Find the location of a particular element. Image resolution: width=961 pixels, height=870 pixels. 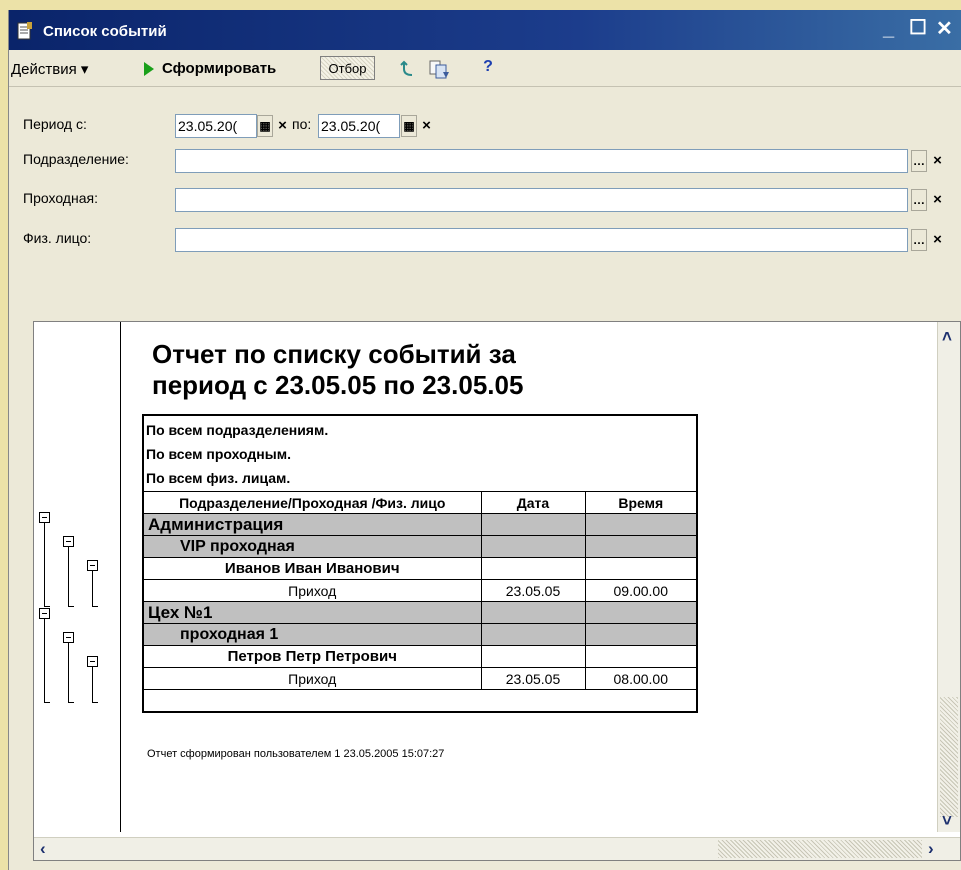

report-title-line1: Отчет по списку событий за is located at coordinates (334, 354).